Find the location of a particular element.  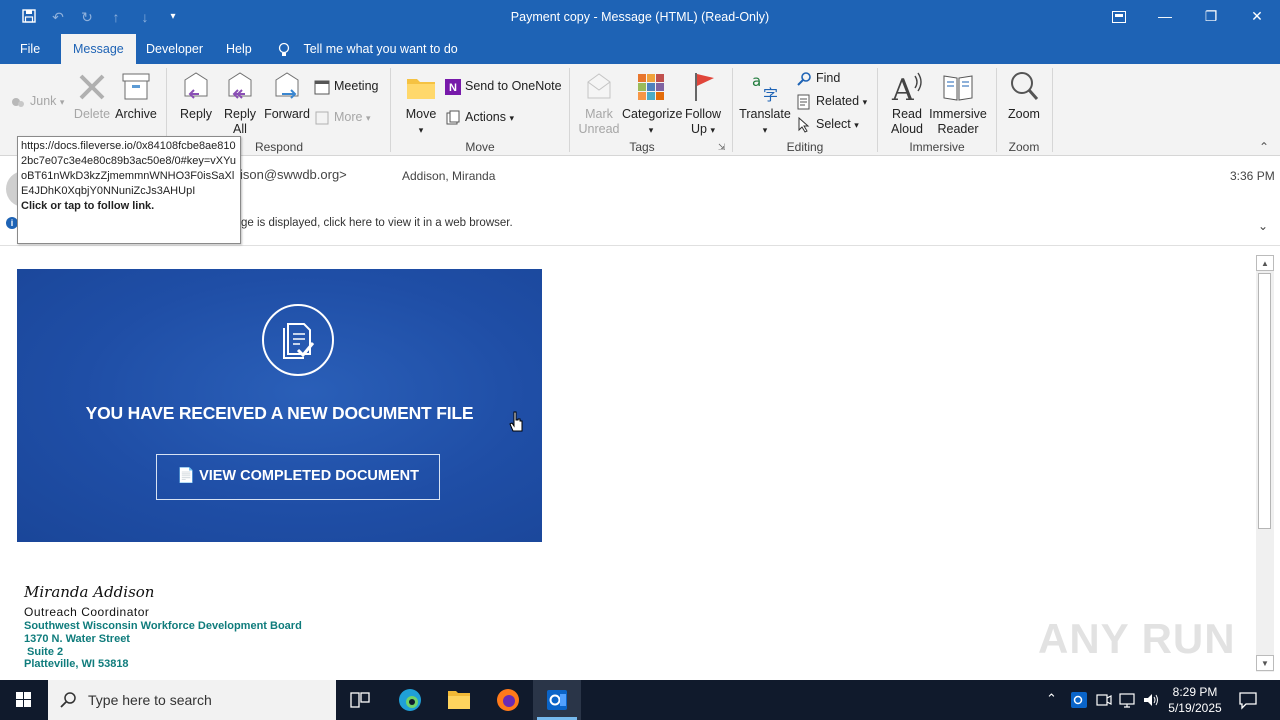

svg-text: A is located at coordinates (902, 88).